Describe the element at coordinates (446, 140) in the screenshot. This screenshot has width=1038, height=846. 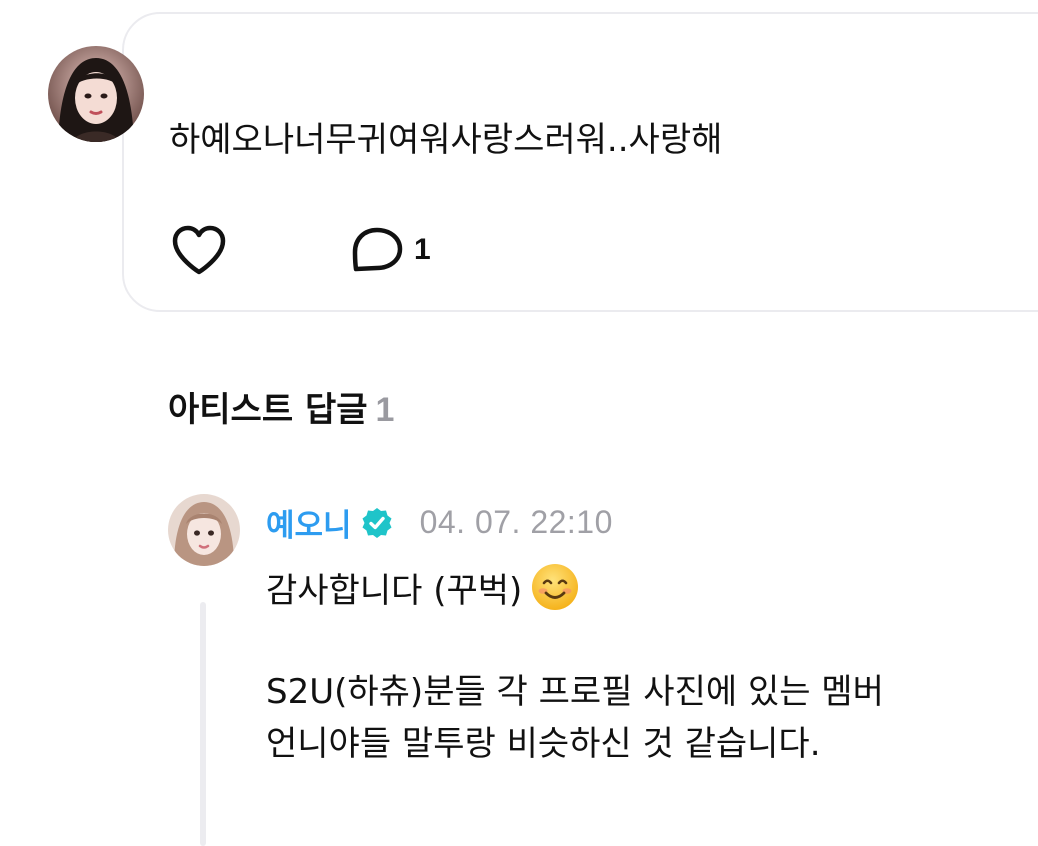
I see `comment-text: 하예오나너무귀여워사랑스러워..사랑해` at that location.